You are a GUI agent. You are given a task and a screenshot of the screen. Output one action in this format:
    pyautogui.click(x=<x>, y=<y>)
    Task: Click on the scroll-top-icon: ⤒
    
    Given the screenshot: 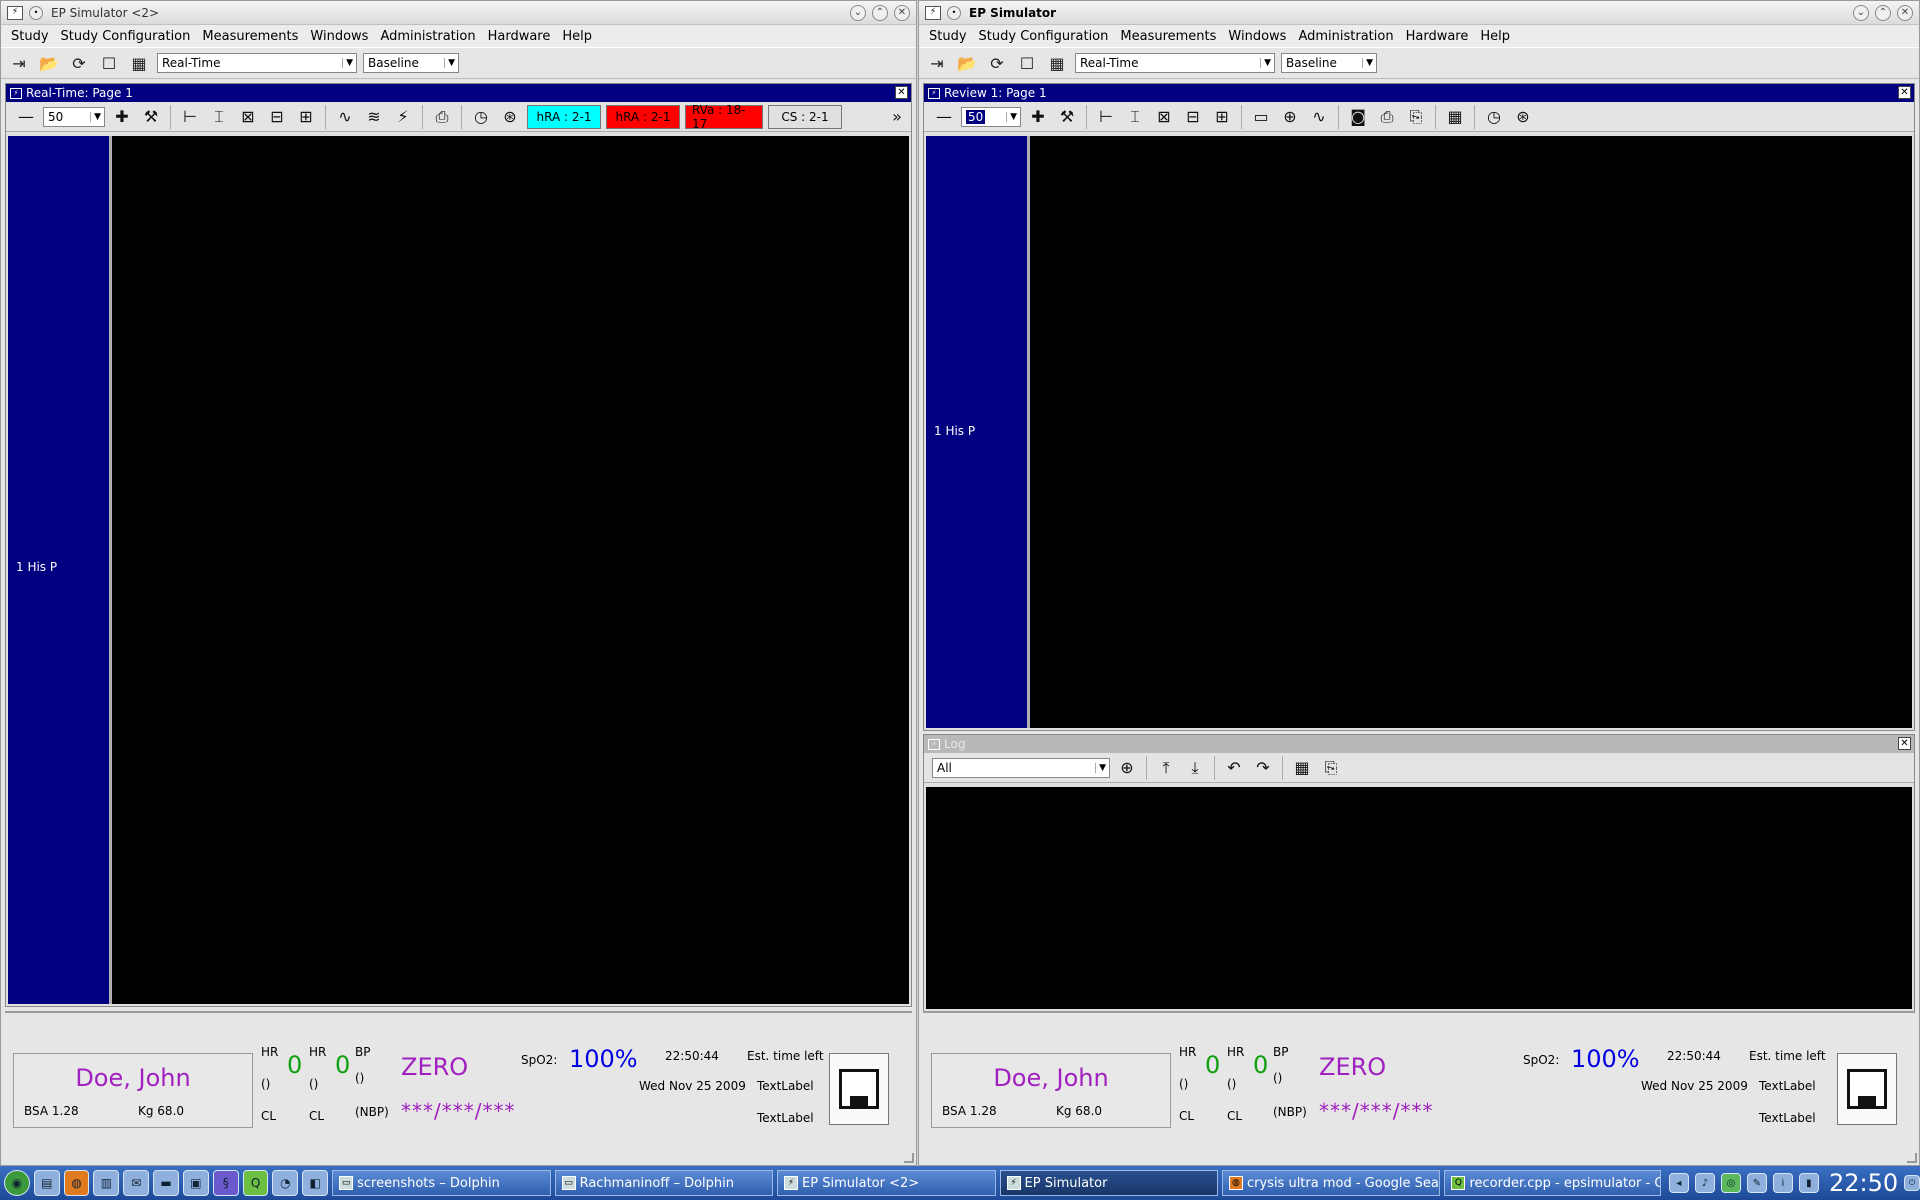 What is the action you would take?
    pyautogui.click(x=1166, y=768)
    